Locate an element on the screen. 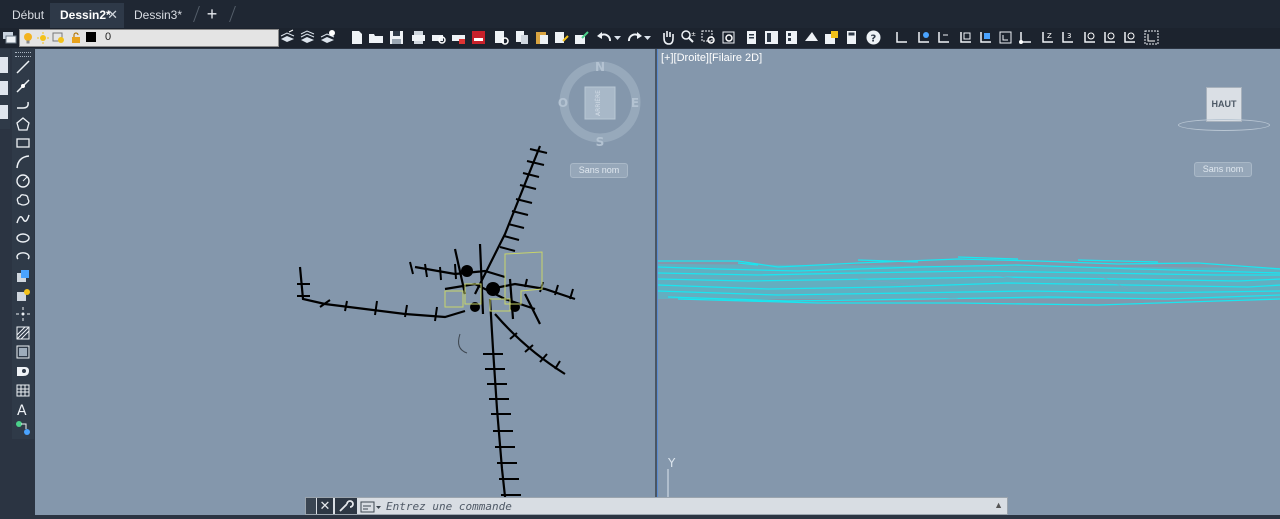 The image size is (1280, 519). command-line: ✕ ▲ is located at coordinates (656, 506).